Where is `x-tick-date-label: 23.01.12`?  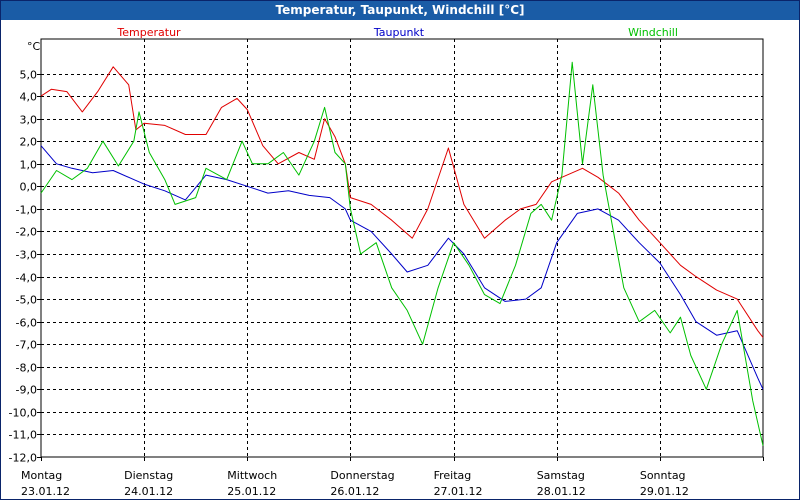
x-tick-date-label: 23.01.12 is located at coordinates (45, 491).